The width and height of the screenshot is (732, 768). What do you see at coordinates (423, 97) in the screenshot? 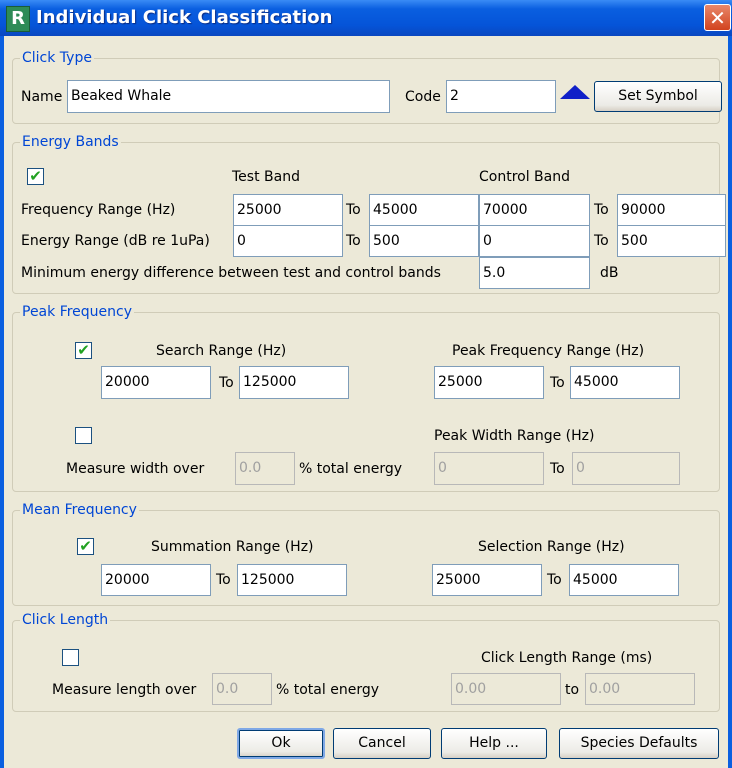
I see `code-label: Code` at bounding box center [423, 97].